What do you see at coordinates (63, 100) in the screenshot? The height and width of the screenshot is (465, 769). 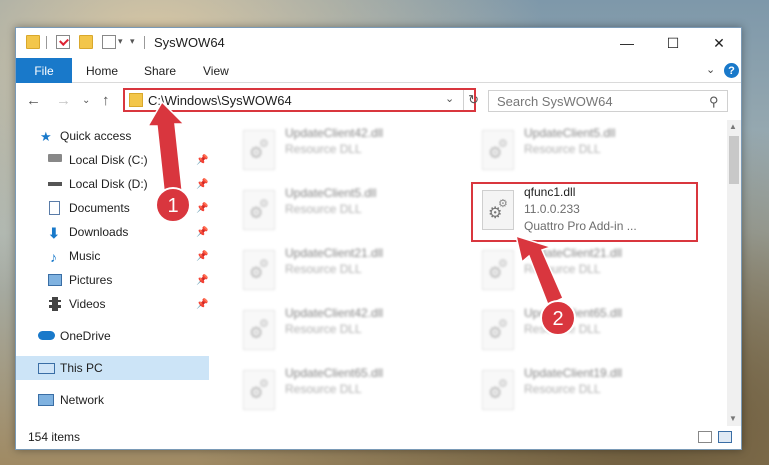 I see `forward-button: →` at bounding box center [63, 100].